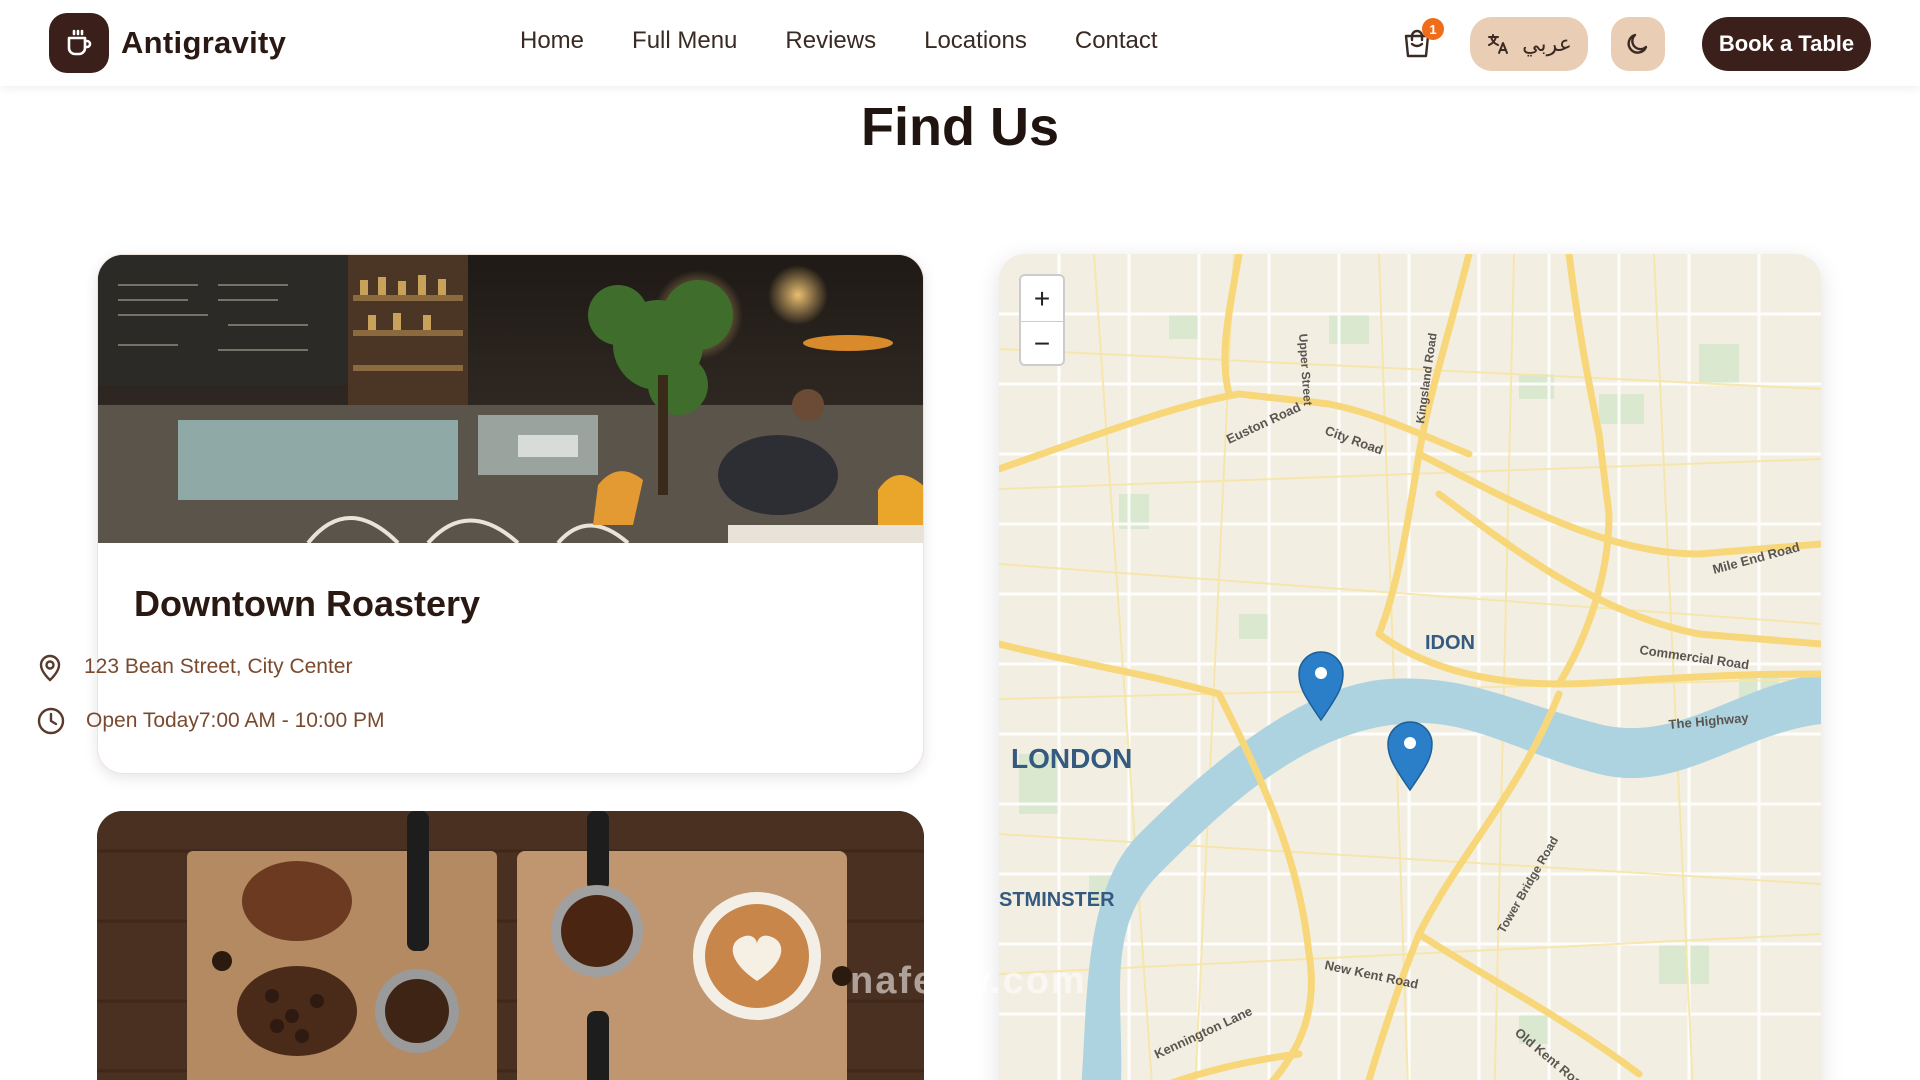 The width and height of the screenshot is (1920, 1080). Describe the element at coordinates (830, 41) in the screenshot. I see `nav-reviews: Reviews` at that location.